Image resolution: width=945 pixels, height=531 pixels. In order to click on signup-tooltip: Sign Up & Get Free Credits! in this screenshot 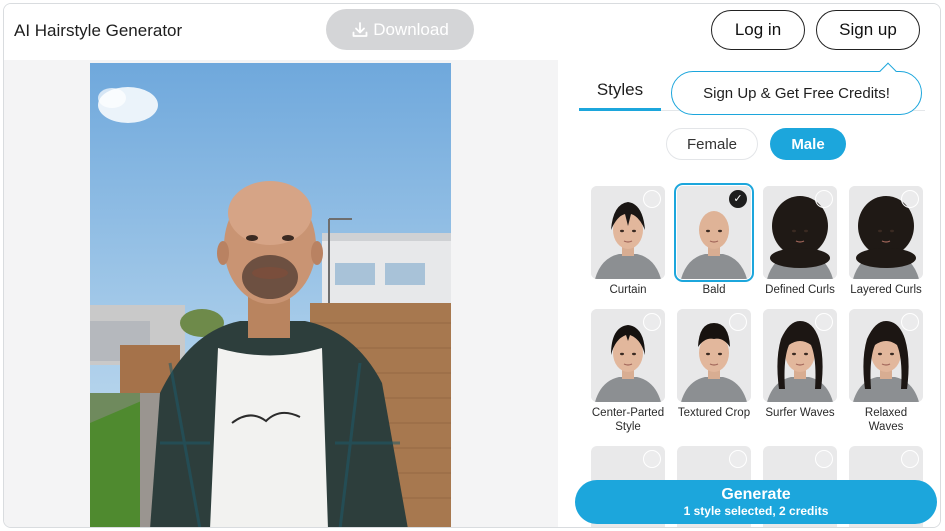, I will do `click(796, 88)`.